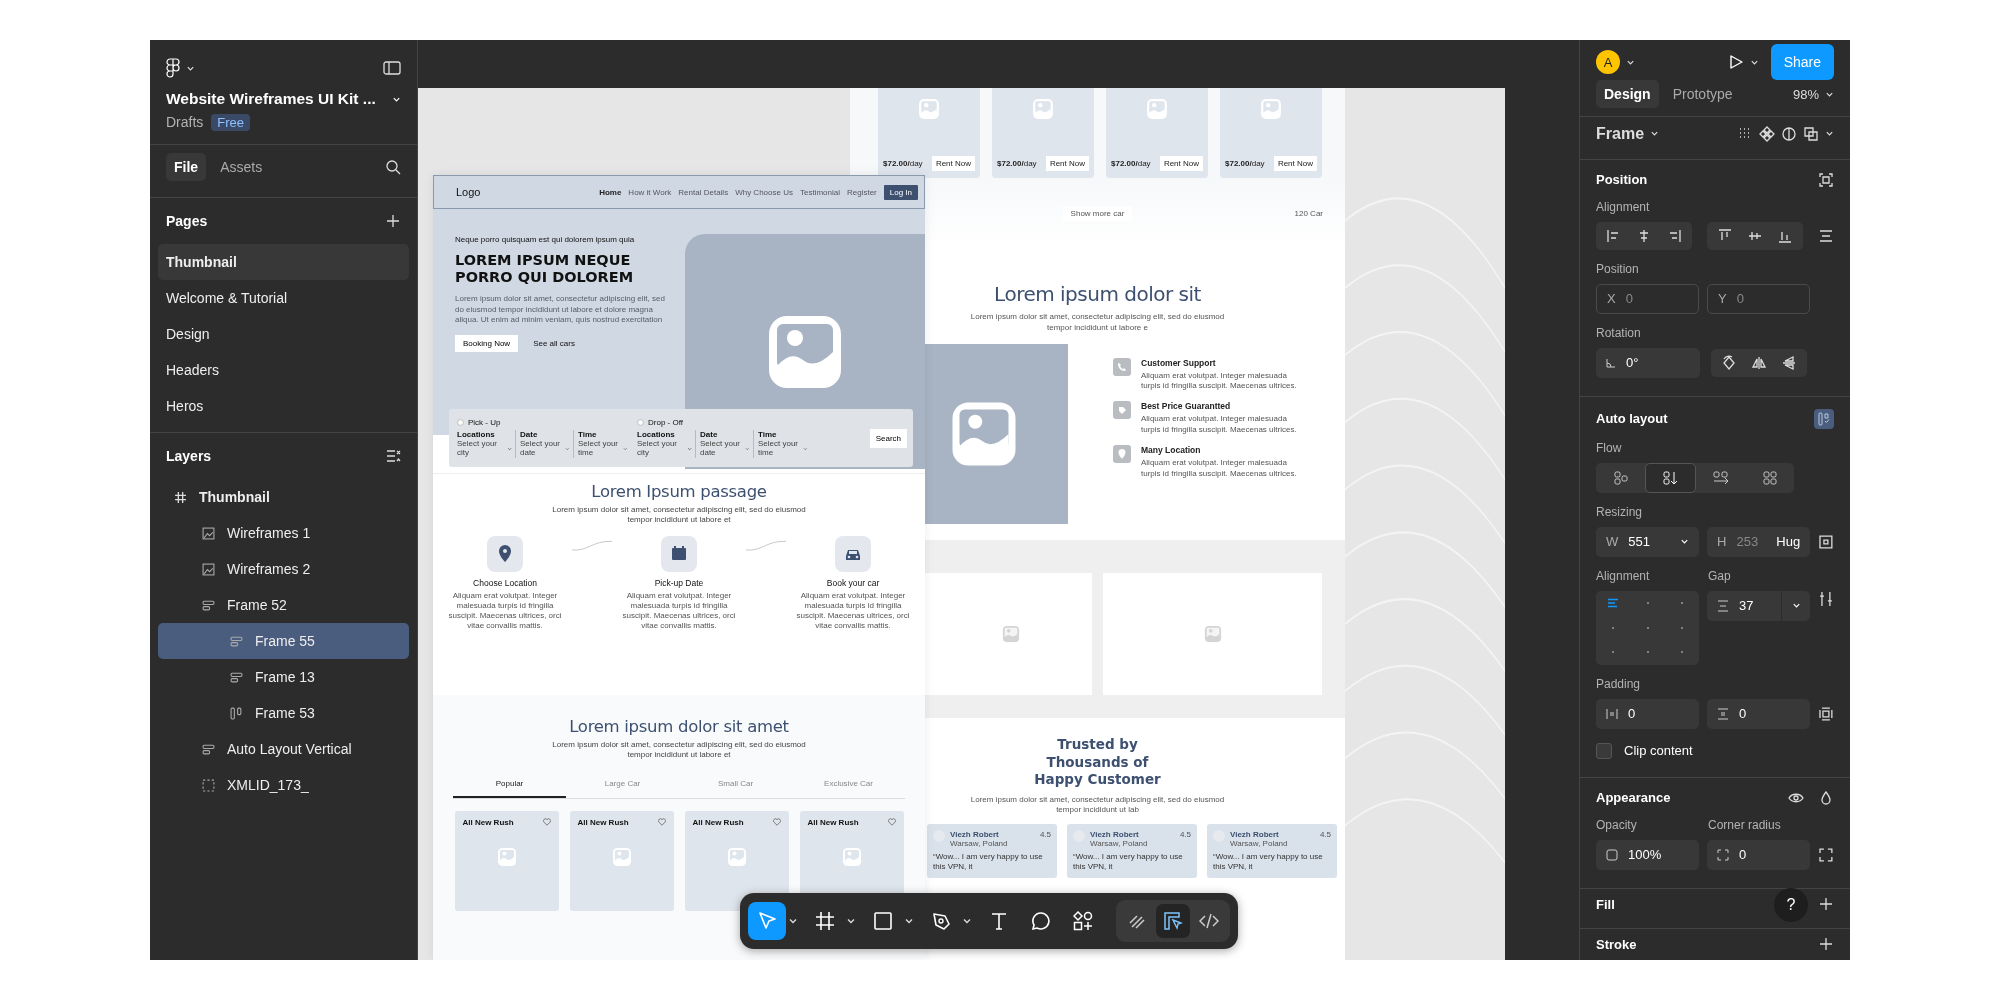  What do you see at coordinates (900, 192) in the screenshot?
I see `login-button: Log In` at bounding box center [900, 192].